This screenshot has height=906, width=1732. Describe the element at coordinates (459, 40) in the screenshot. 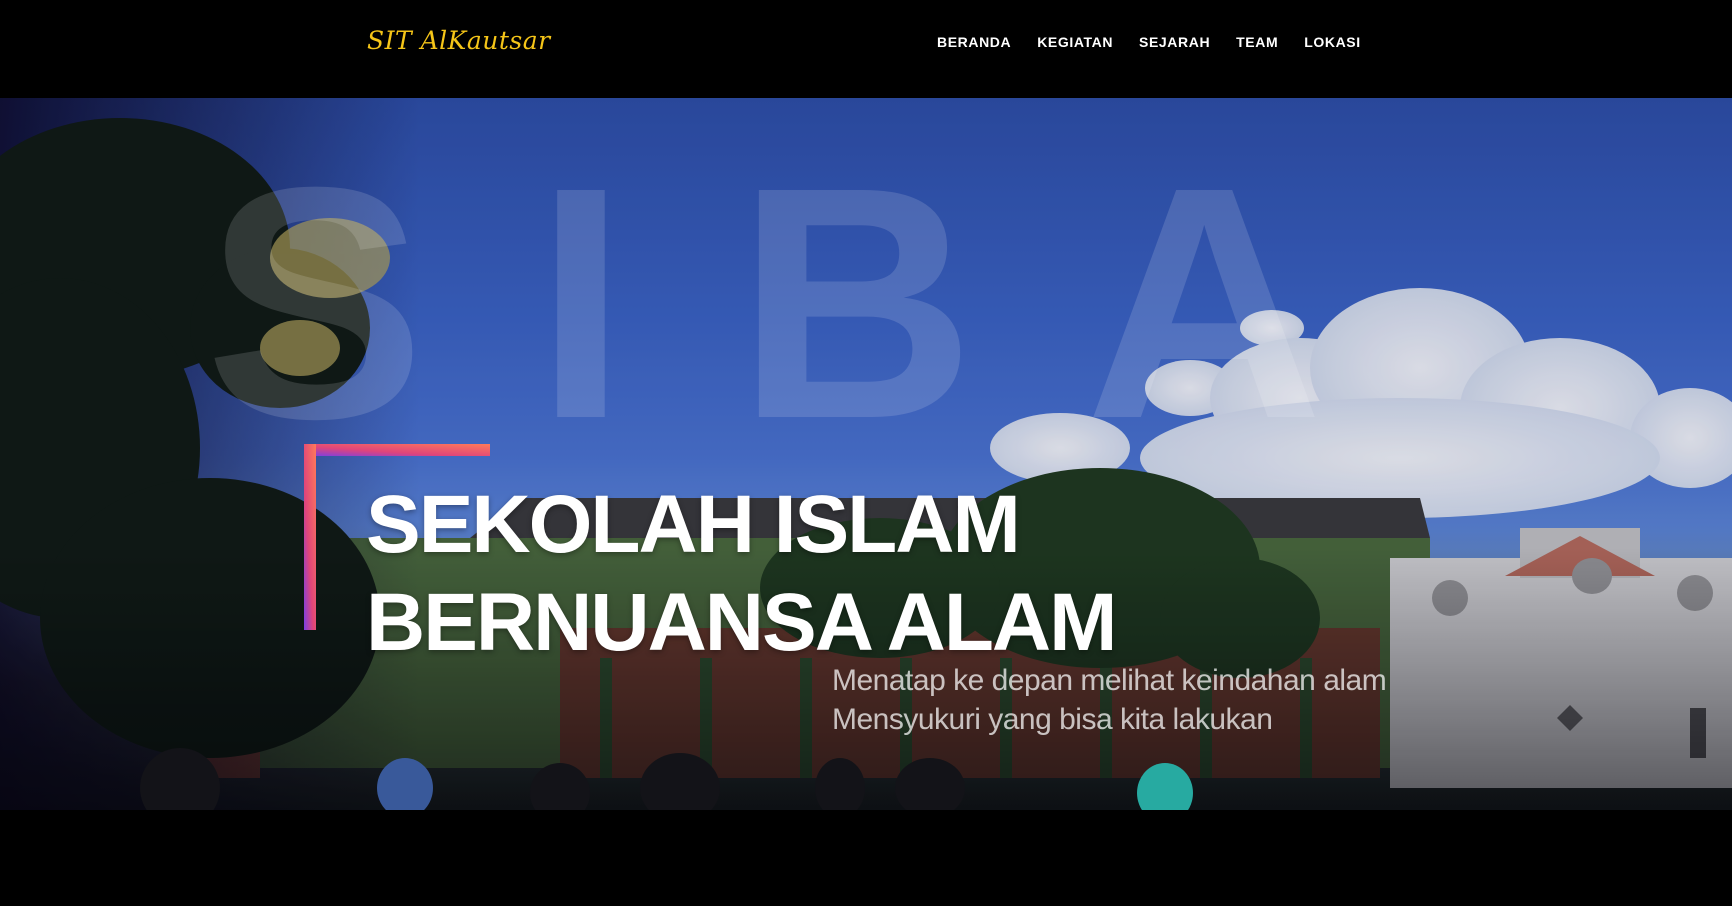

I see `brand-logo: SIT AlKautsar` at that location.